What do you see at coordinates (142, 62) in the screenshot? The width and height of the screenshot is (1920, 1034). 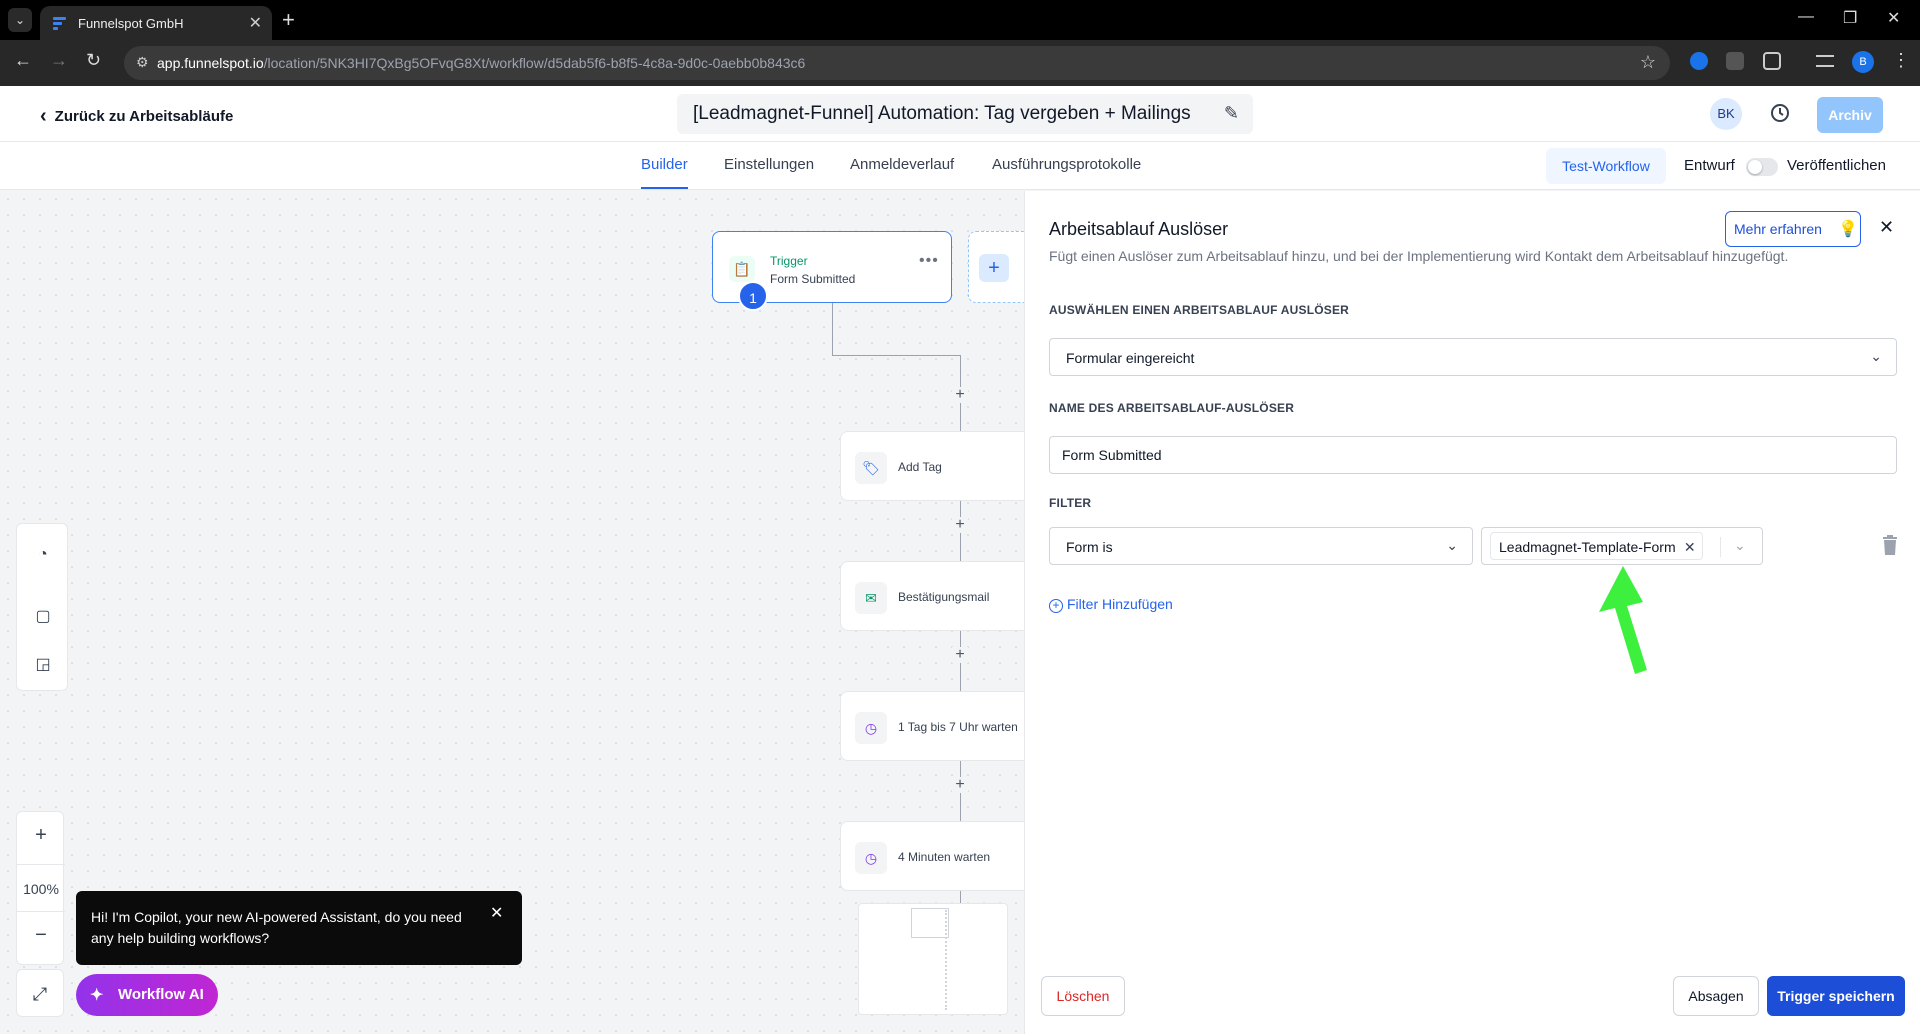 I see `site-info-icon: ⚙` at bounding box center [142, 62].